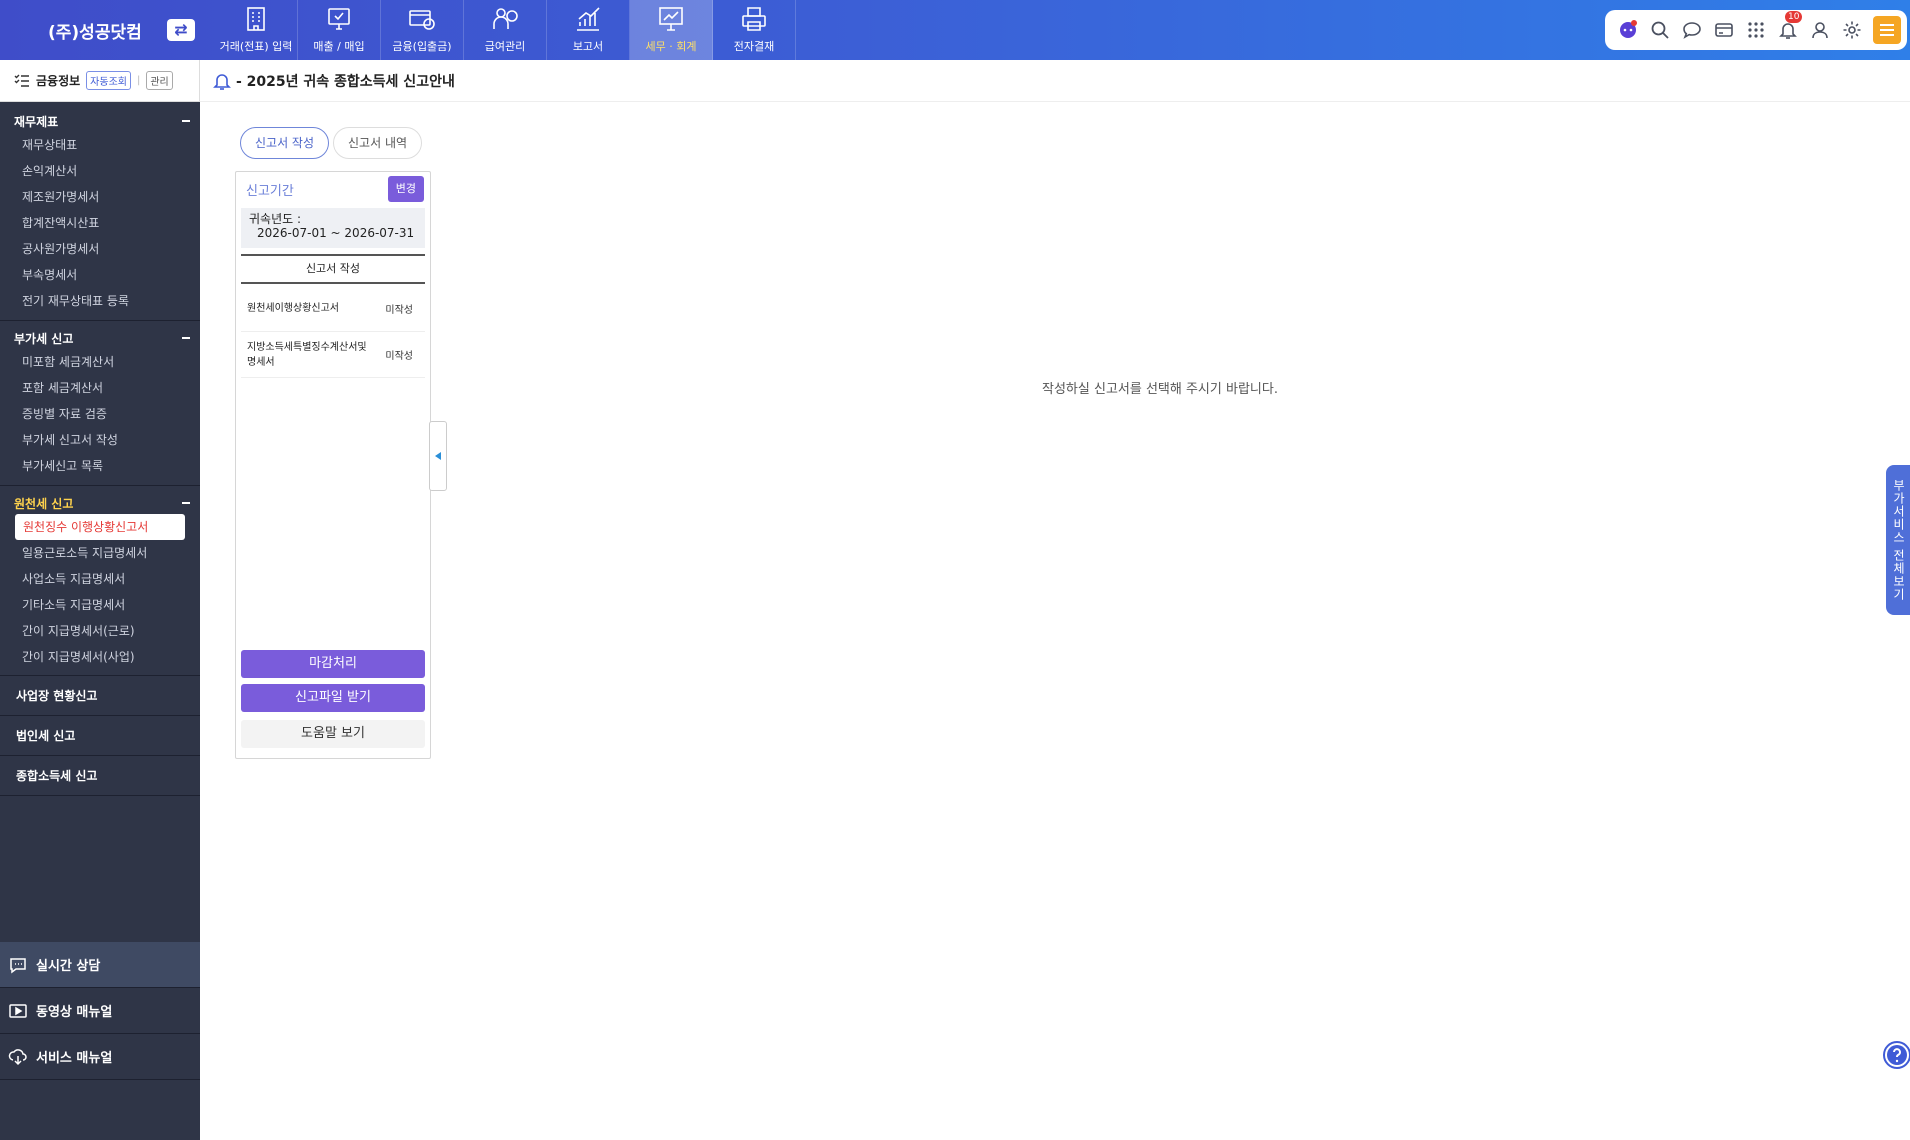  What do you see at coordinates (333, 734) in the screenshot?
I see `help-button: 도움말 보기` at bounding box center [333, 734].